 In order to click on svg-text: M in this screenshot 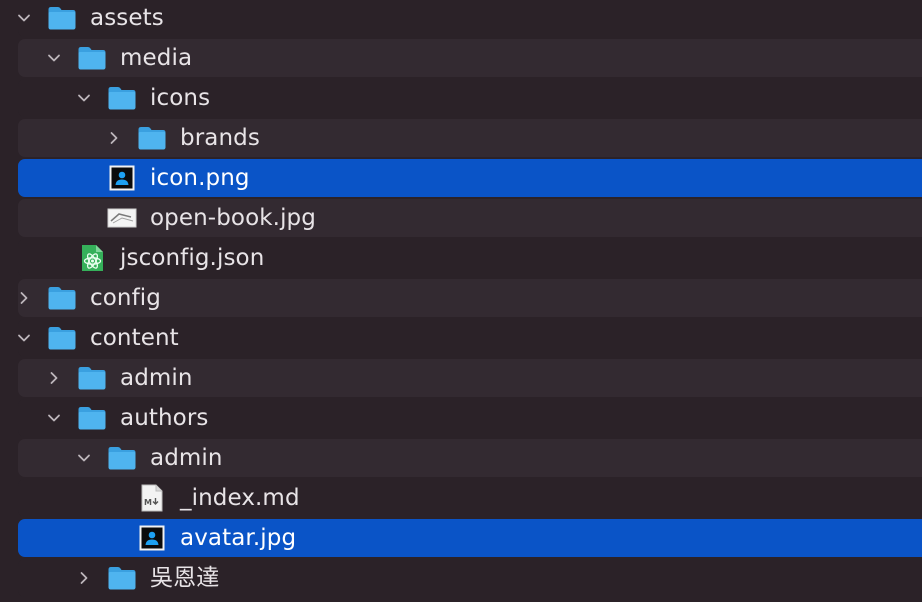, I will do `click(148, 502)`.